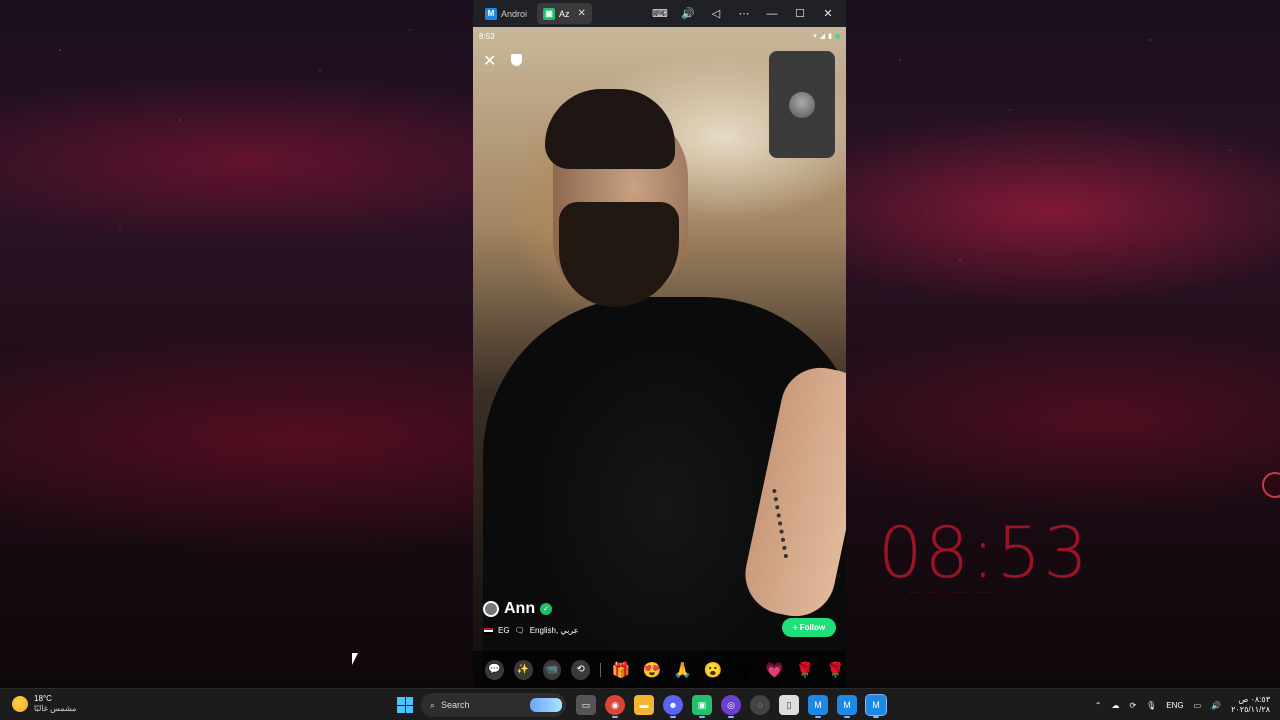 The height and width of the screenshot is (720, 1280). Describe the element at coordinates (744, 13) in the screenshot. I see `more-icon: ⋯` at that location.